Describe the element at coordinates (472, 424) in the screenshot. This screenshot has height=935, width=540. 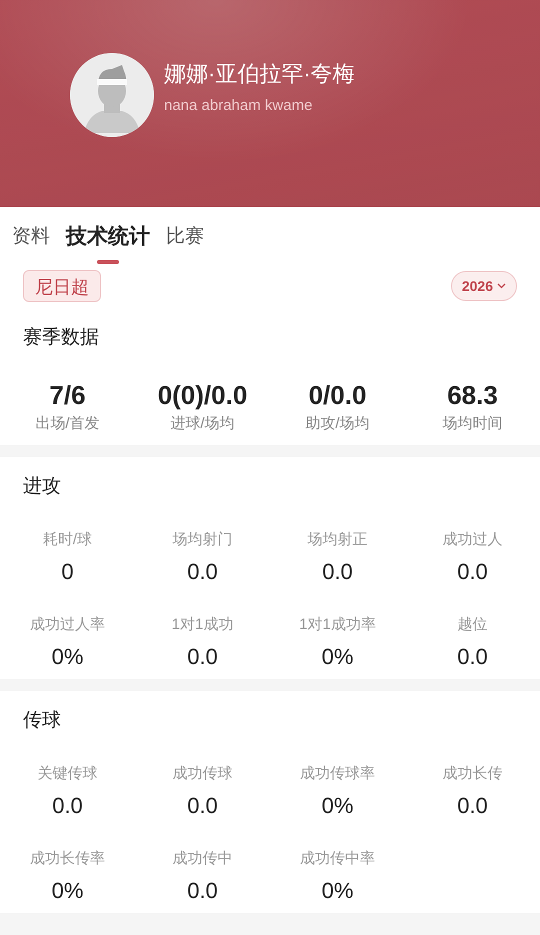
I see `stat-label: 场均时间` at that location.